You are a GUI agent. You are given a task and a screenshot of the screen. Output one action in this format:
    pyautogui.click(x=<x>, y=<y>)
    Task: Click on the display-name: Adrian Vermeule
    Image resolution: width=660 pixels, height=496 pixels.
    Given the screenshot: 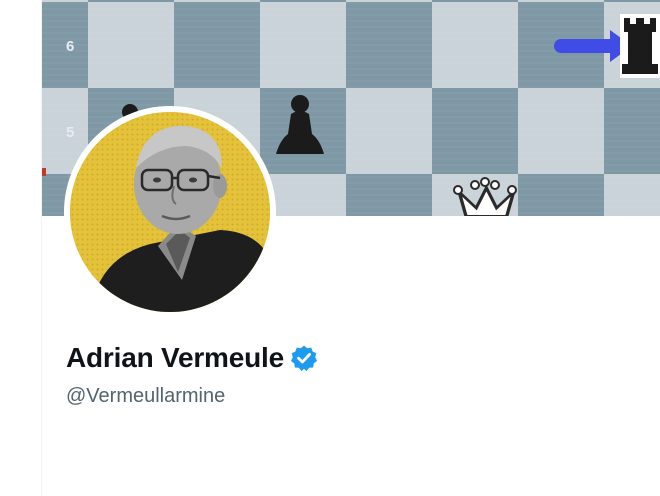 What is the action you would take?
    pyautogui.click(x=175, y=357)
    